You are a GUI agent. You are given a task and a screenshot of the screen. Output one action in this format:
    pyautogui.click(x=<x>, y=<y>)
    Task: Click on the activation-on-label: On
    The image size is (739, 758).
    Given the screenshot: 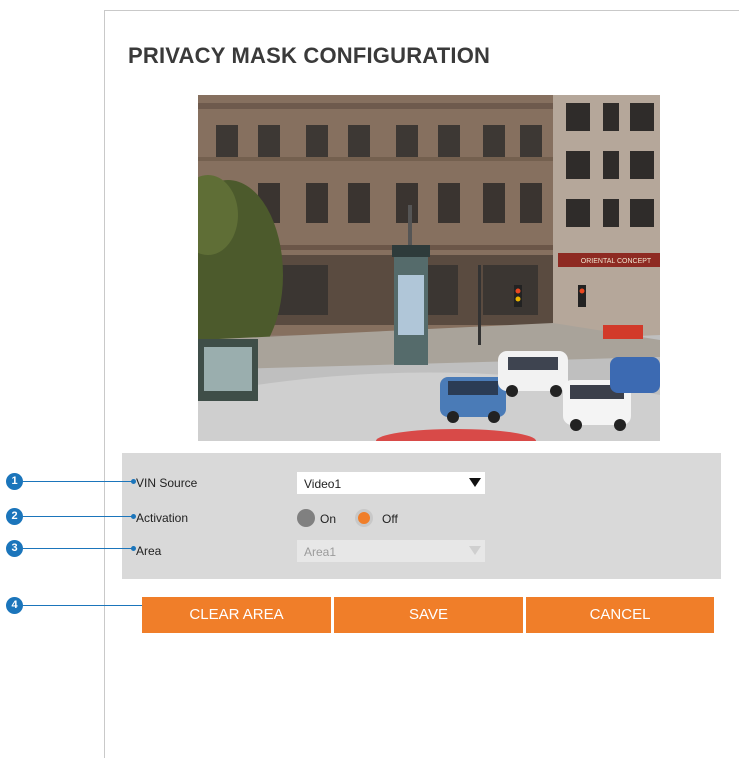 What is the action you would take?
    pyautogui.click(x=328, y=519)
    